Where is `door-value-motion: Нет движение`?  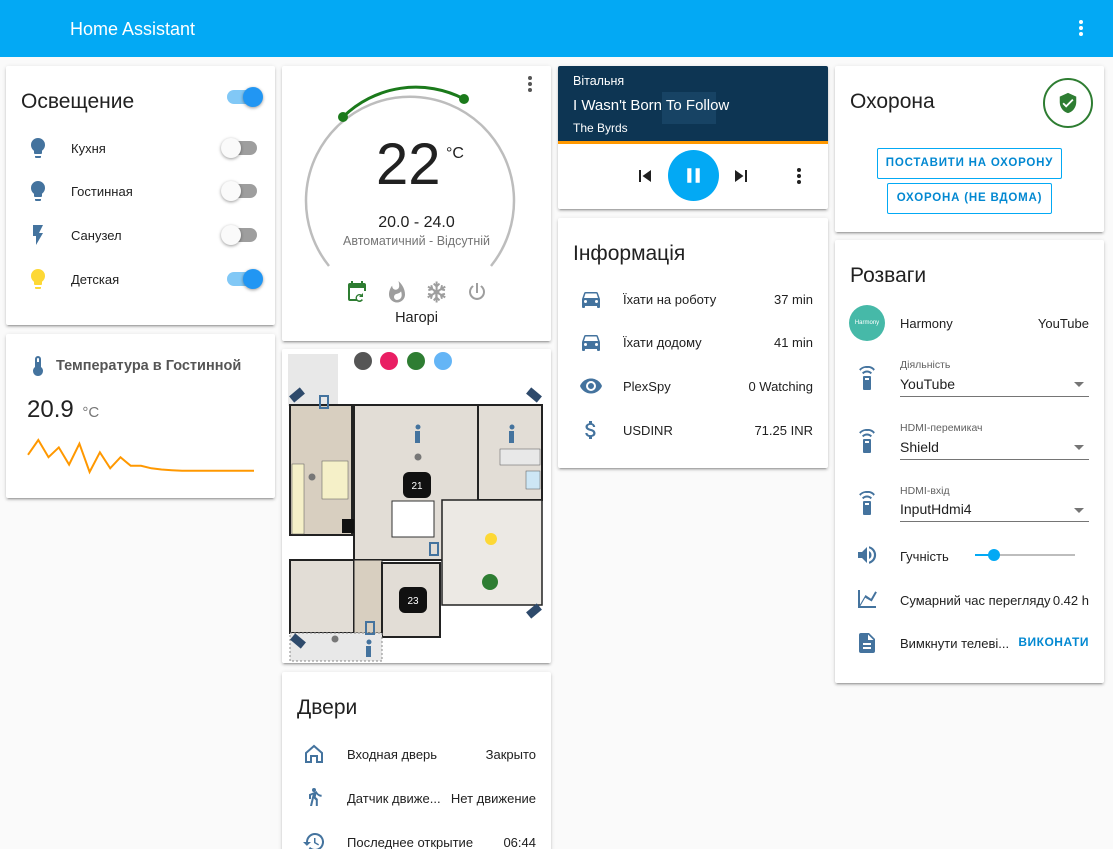 door-value-motion: Нет движение is located at coordinates (493, 798).